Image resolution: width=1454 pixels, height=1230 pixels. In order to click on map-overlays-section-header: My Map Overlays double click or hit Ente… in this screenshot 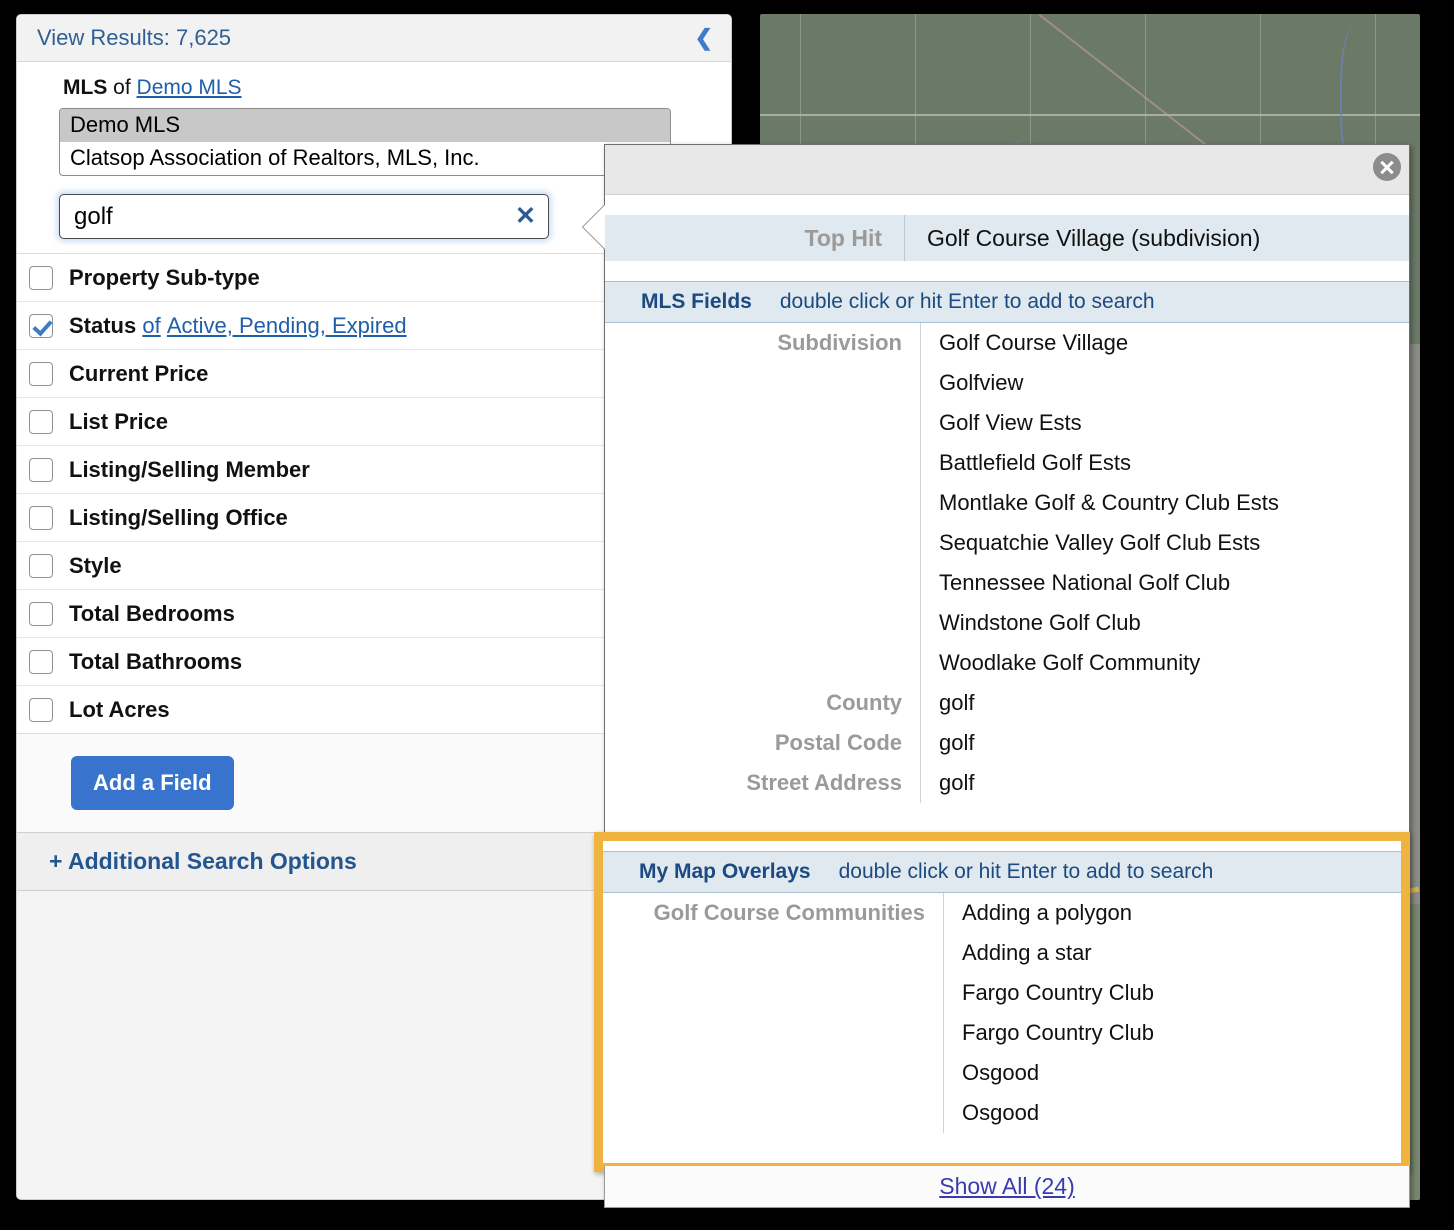, I will do `click(1002, 872)`.